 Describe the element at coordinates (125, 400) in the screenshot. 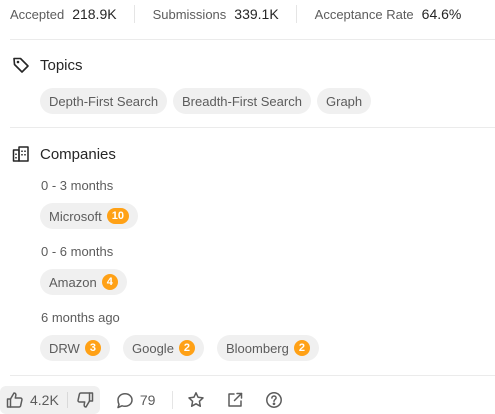

I see `comment-icon` at that location.